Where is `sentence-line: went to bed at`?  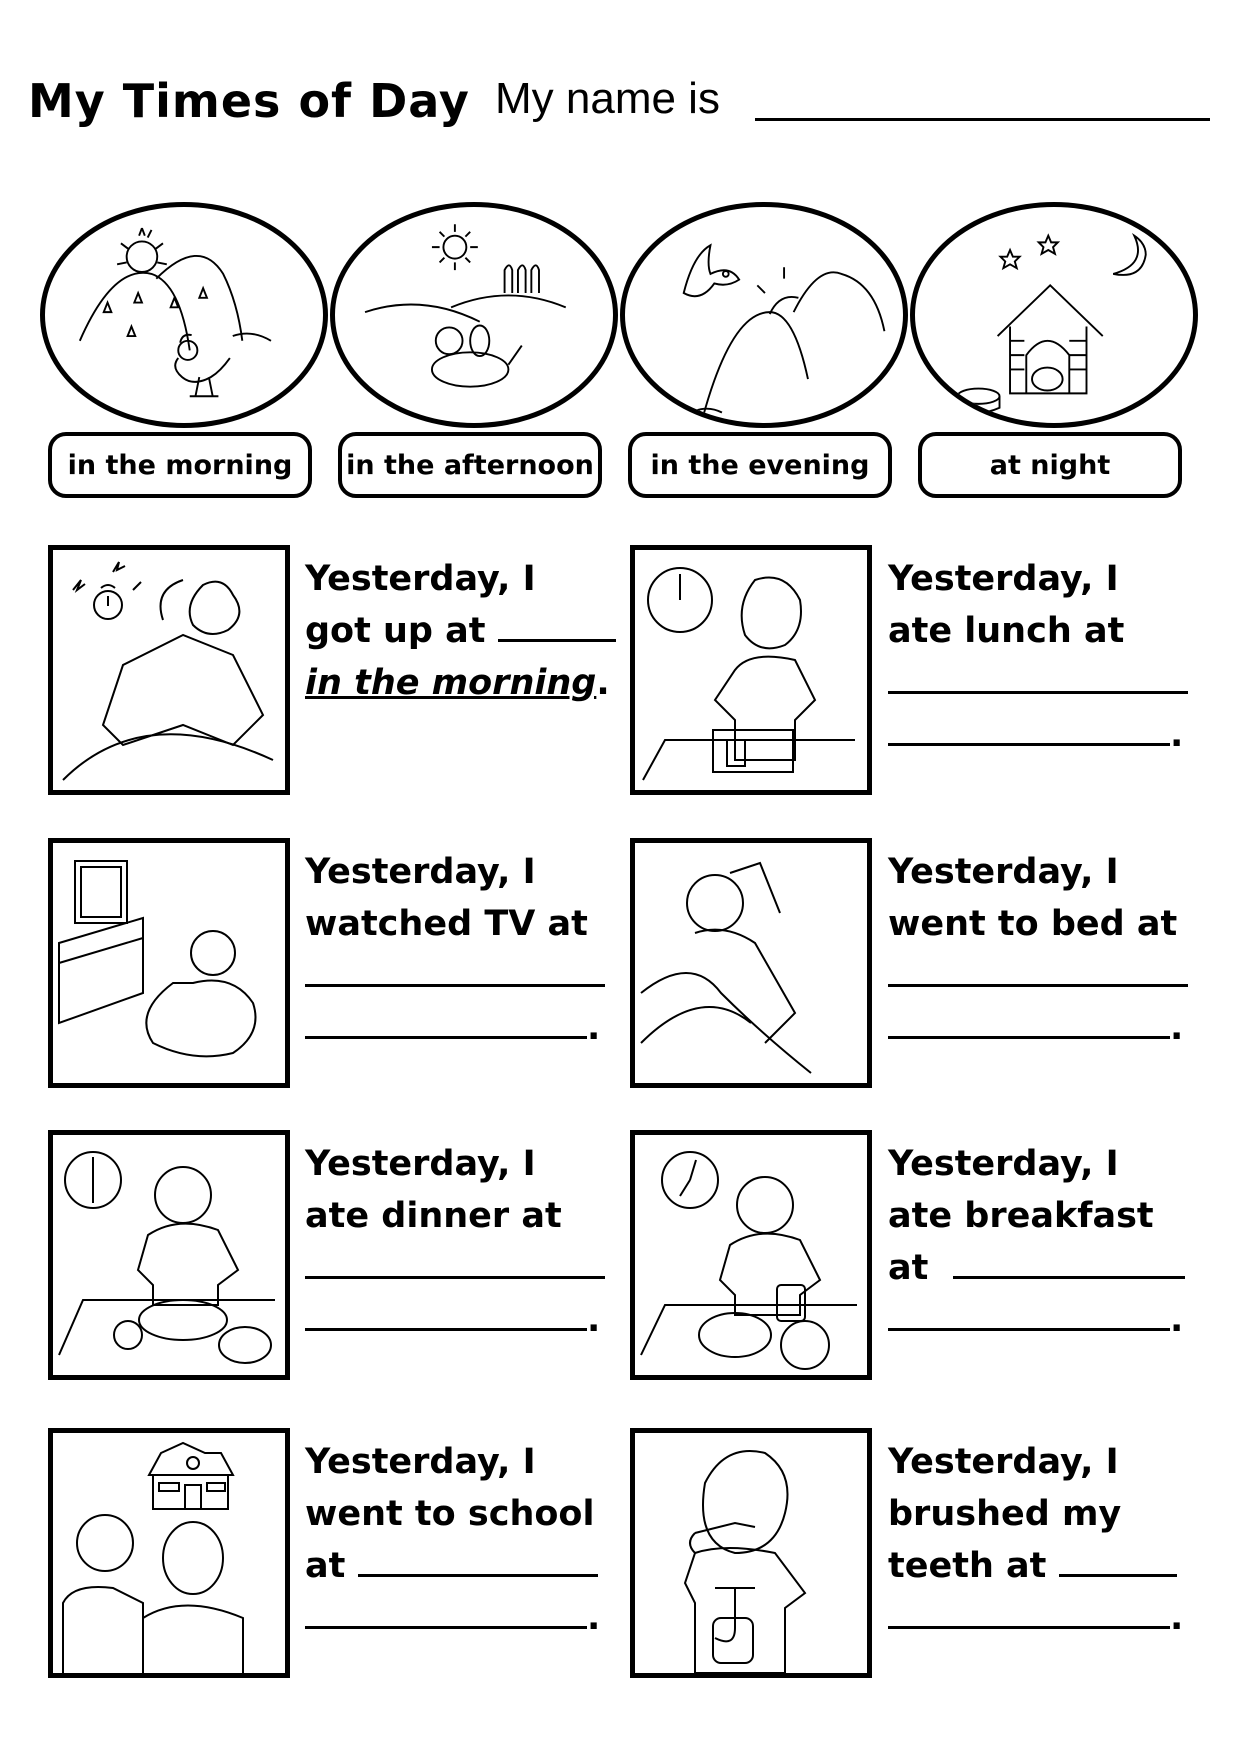
sentence-line: went to bed at is located at coordinates (1033, 924).